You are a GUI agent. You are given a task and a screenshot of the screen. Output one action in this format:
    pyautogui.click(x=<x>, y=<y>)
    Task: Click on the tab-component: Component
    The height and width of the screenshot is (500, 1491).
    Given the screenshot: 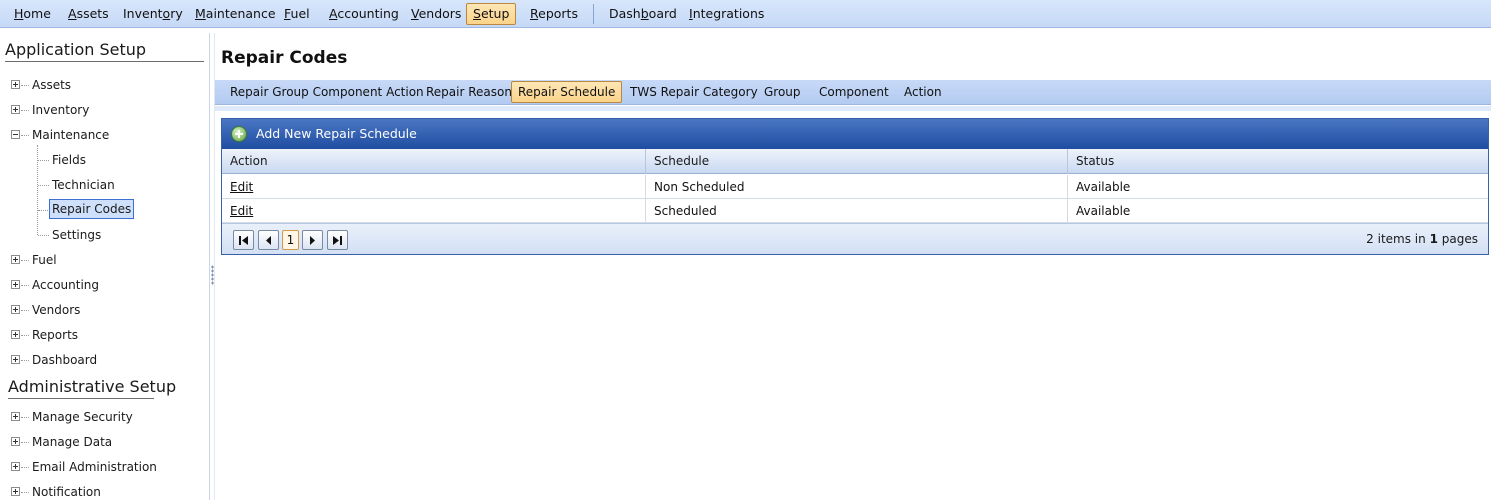 What is the action you would take?
    pyautogui.click(x=854, y=92)
    